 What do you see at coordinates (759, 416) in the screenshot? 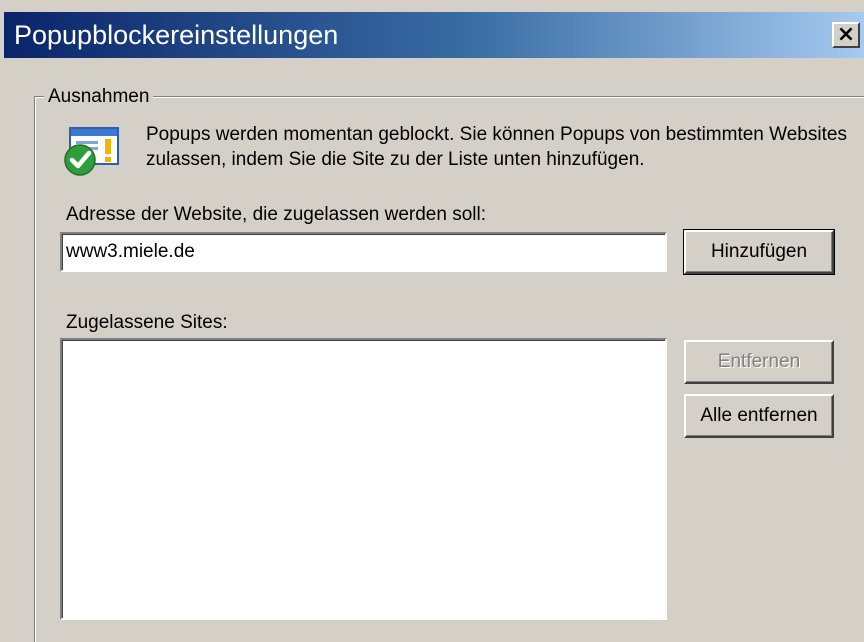
I see `remove-all-button: Alle entfernen` at bounding box center [759, 416].